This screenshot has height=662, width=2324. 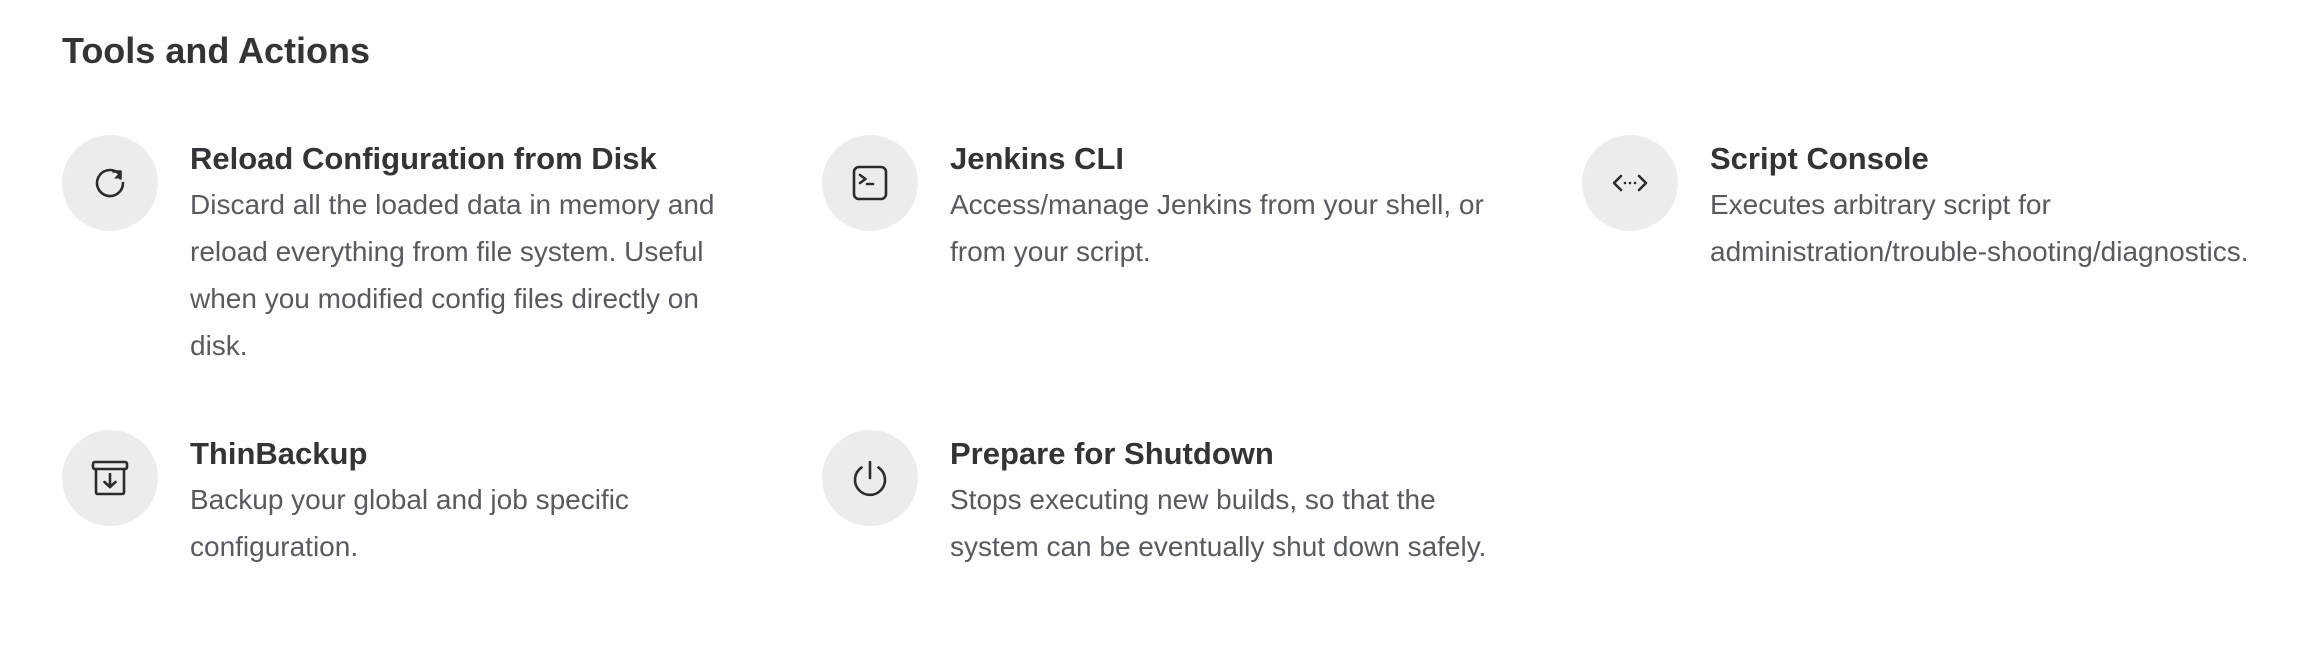 I want to click on power-icon, so click(x=870, y=478).